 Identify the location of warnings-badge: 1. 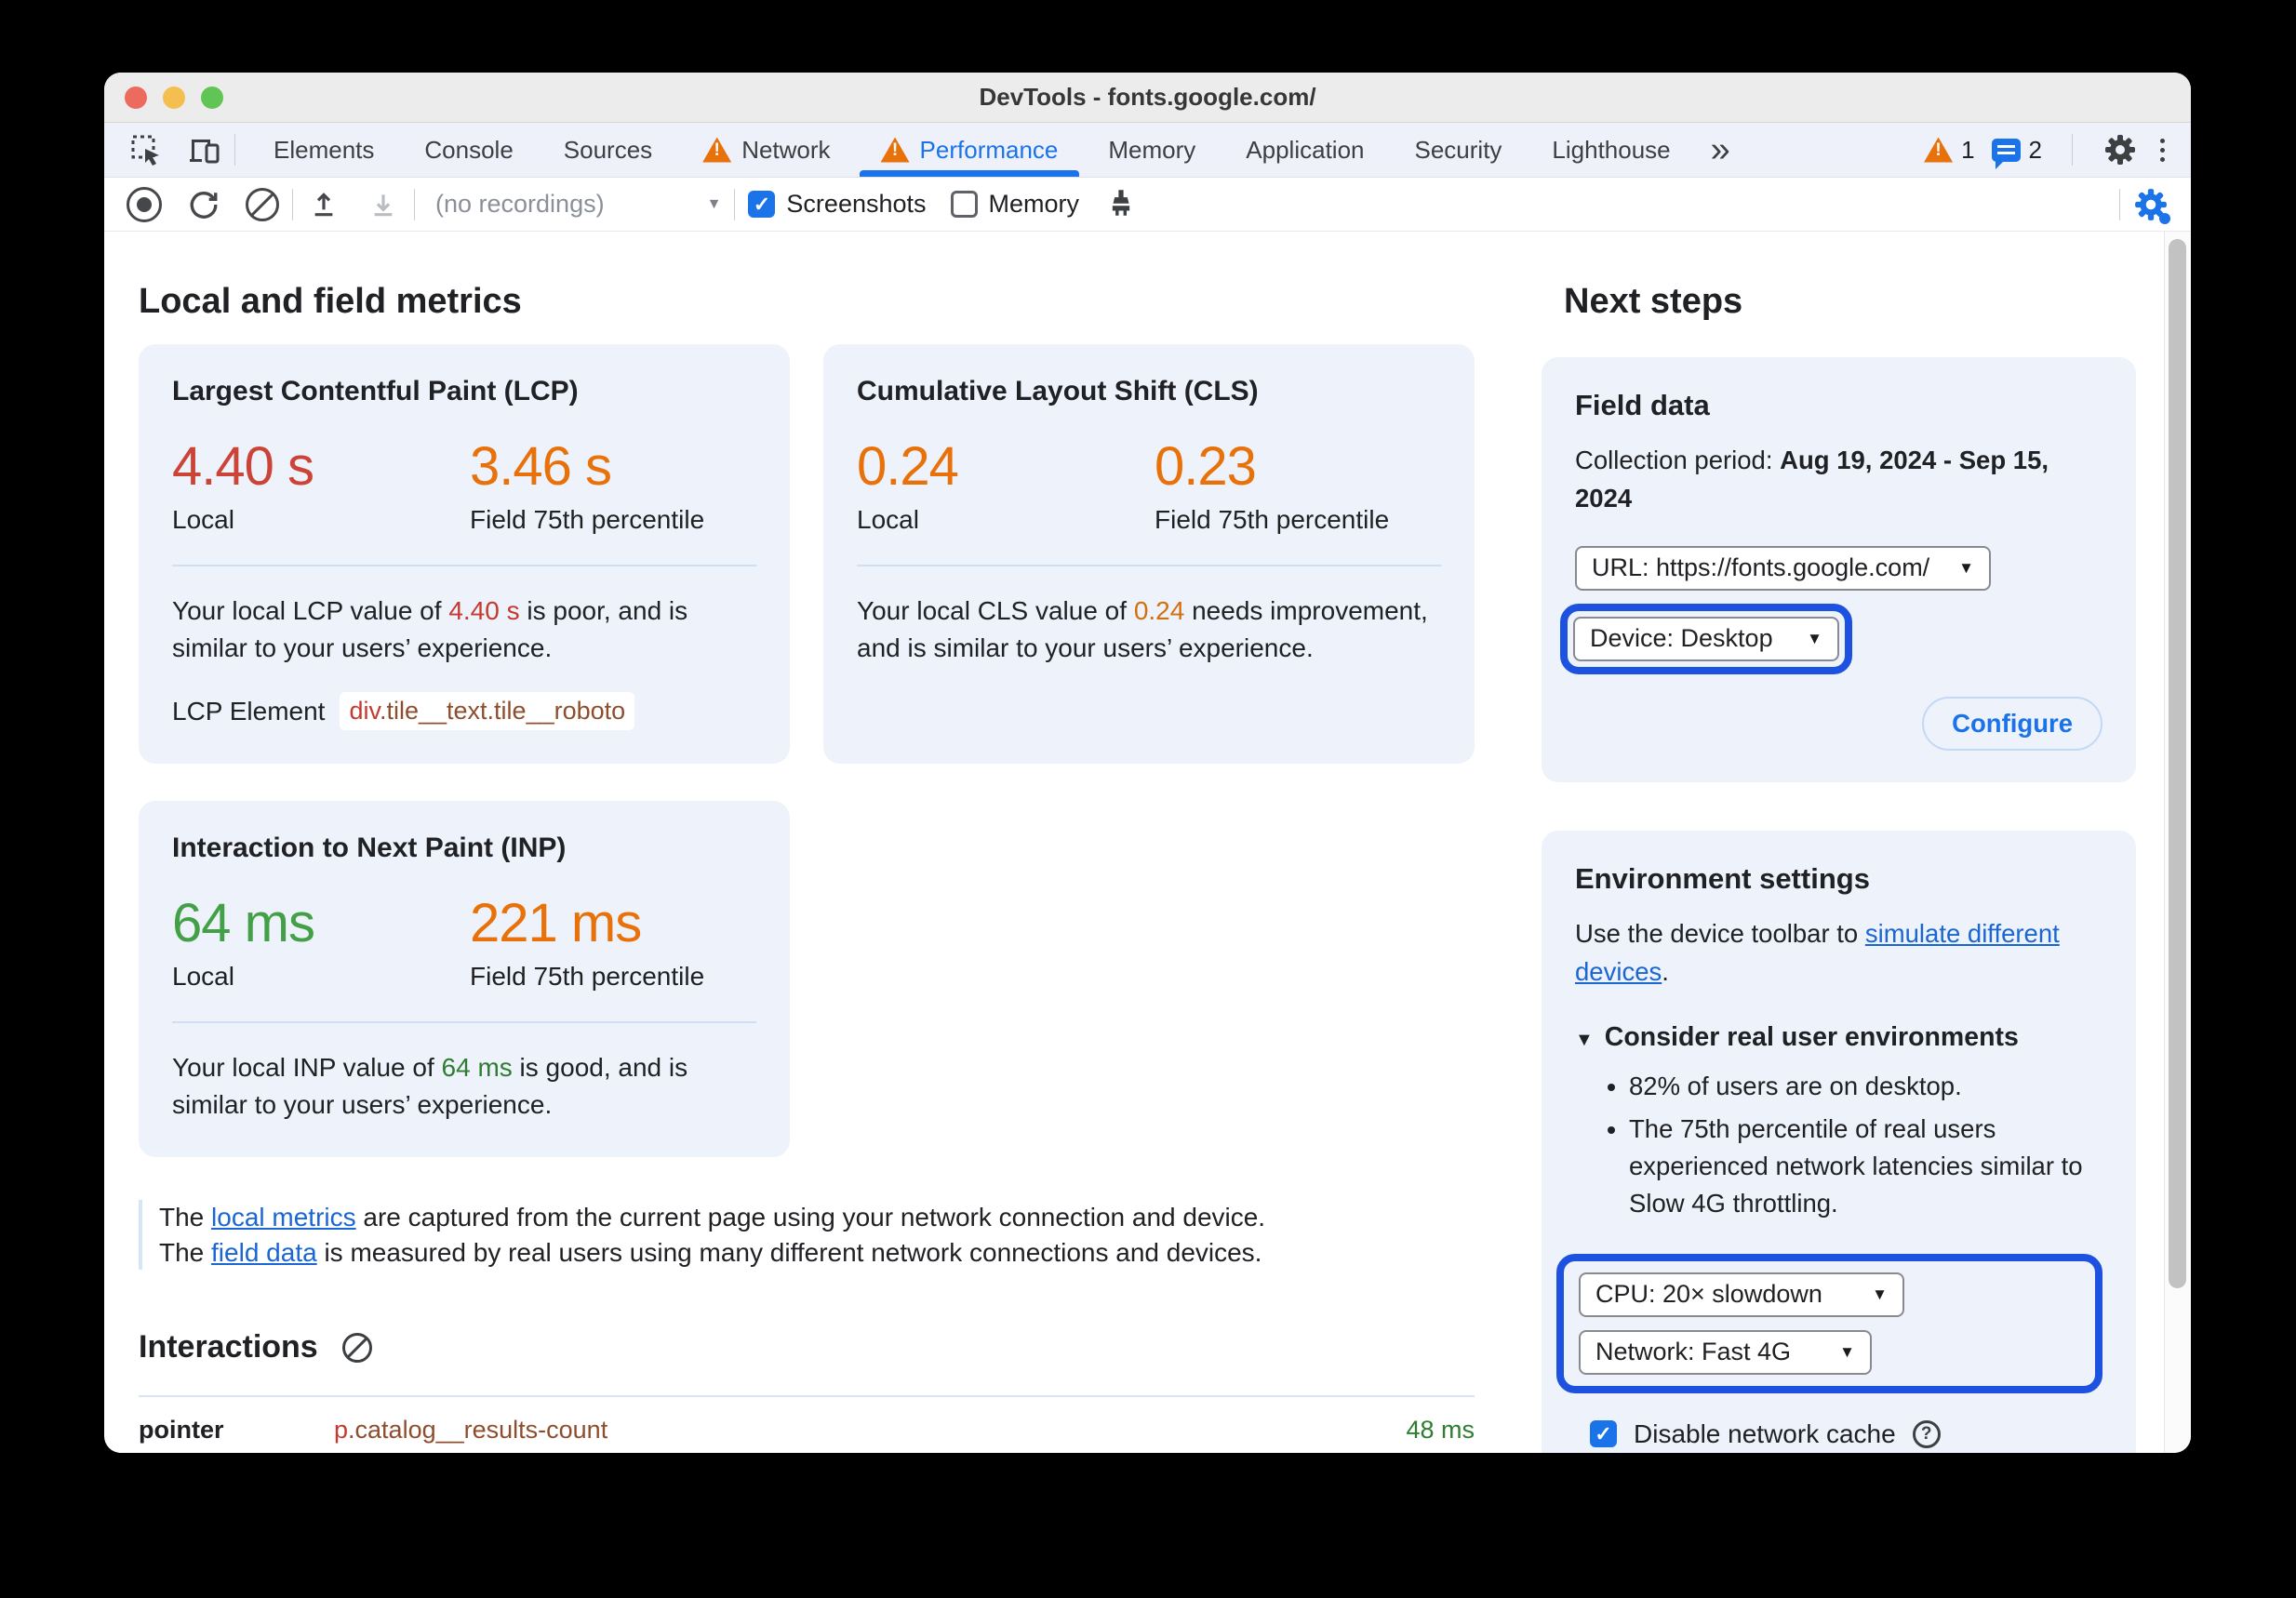
(1949, 150).